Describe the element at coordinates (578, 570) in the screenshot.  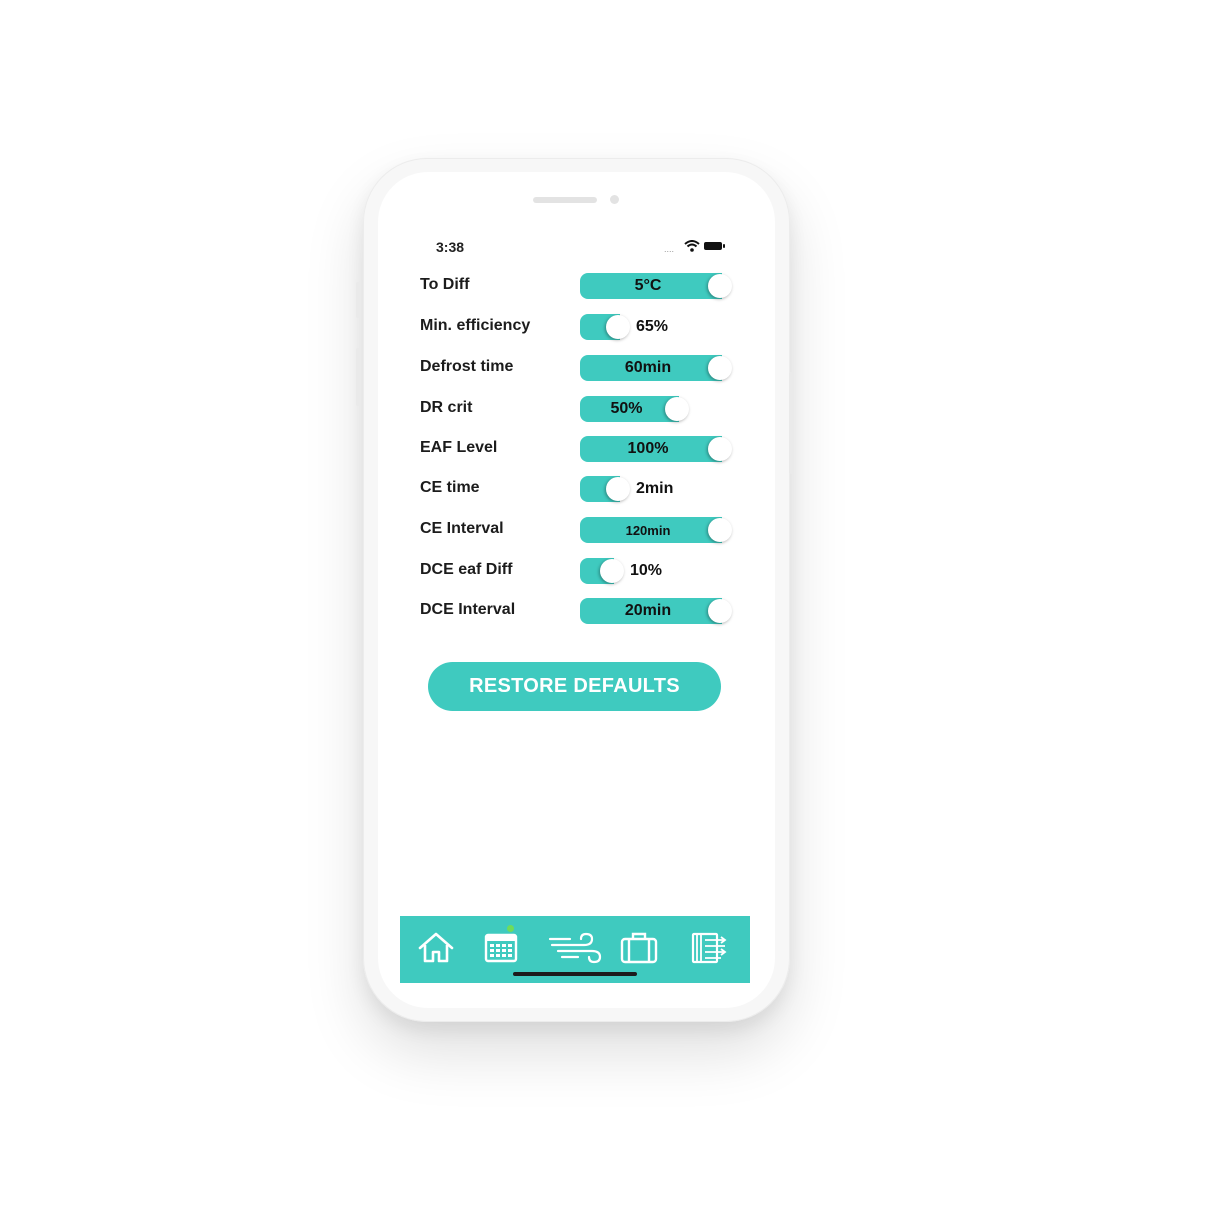
I see `setting-row: DCE eaf Diff 10%` at that location.